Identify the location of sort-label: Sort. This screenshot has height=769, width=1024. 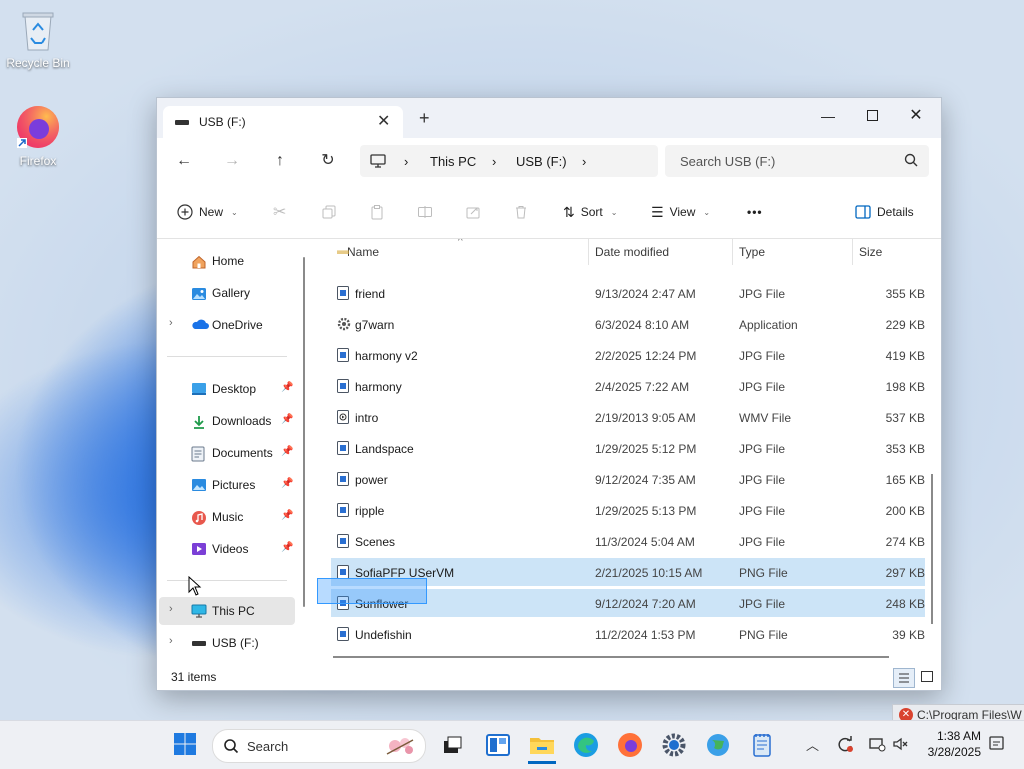
(591, 212).